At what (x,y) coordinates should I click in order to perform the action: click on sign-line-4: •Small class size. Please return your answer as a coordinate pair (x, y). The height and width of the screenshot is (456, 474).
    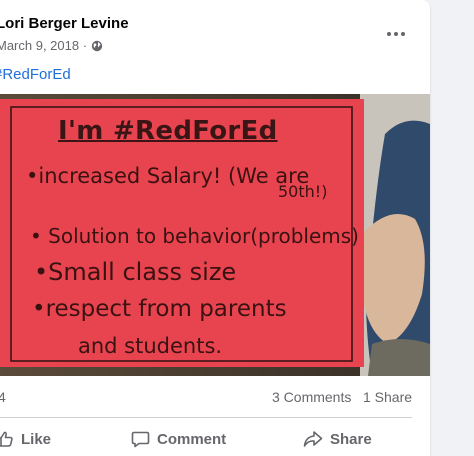
    Looking at the image, I should click on (135, 272).